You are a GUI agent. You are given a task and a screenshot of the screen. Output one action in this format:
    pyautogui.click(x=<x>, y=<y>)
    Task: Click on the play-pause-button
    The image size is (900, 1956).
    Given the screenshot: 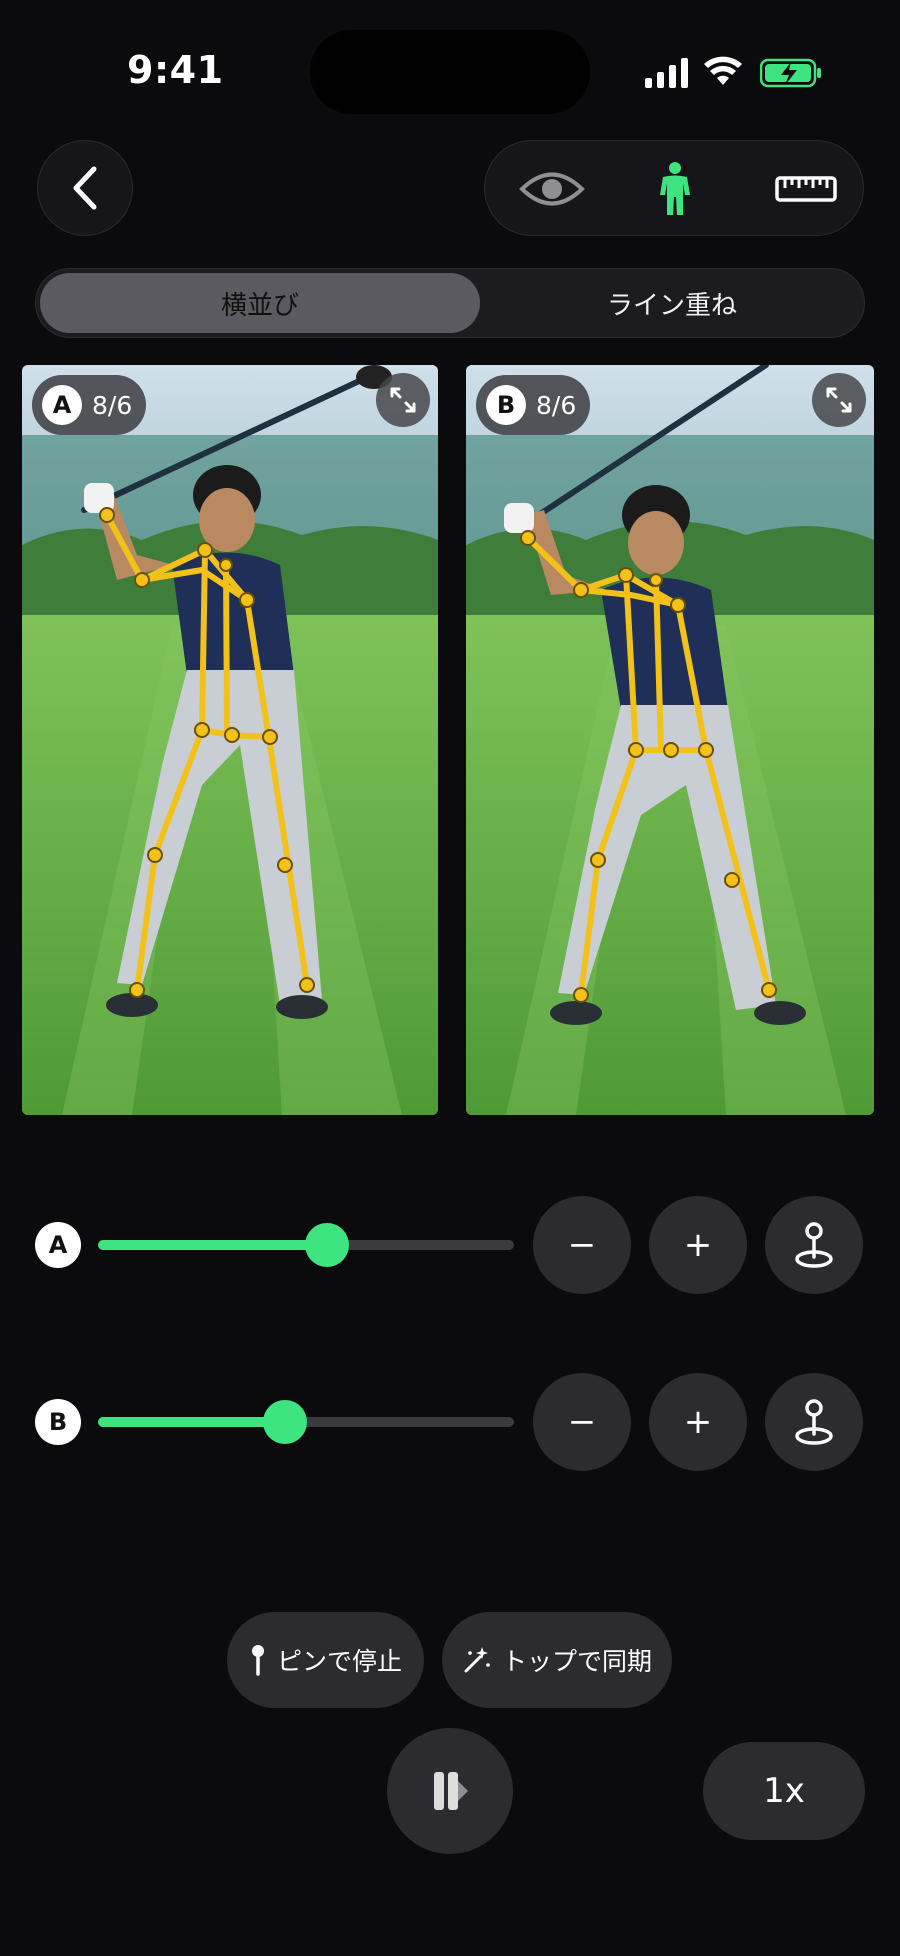 What is the action you would take?
    pyautogui.click(x=450, y=1791)
    